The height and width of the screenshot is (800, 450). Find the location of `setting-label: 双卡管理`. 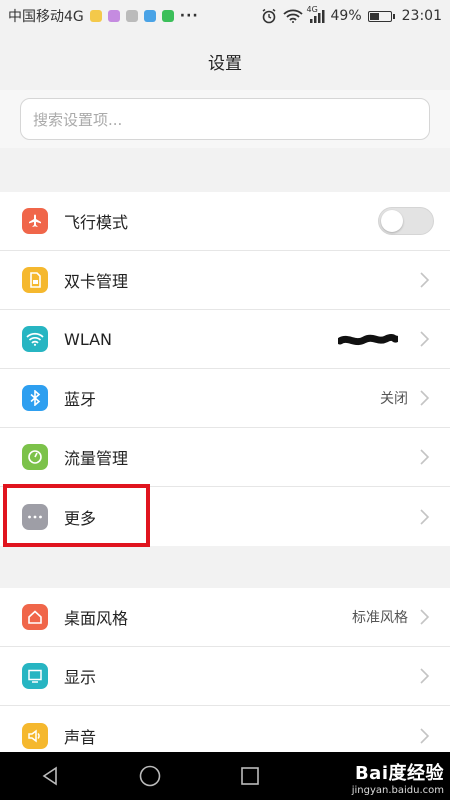

setting-label: 双卡管理 is located at coordinates (96, 281).